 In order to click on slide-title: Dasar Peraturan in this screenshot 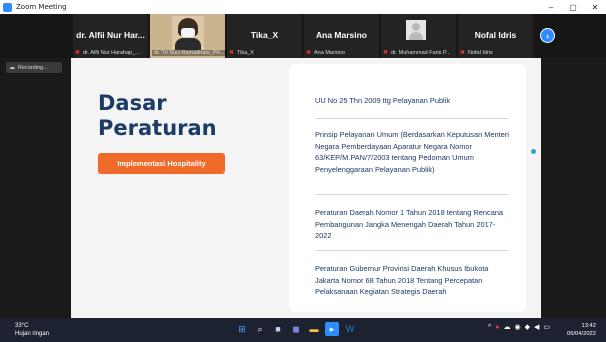, I will do `click(157, 116)`.